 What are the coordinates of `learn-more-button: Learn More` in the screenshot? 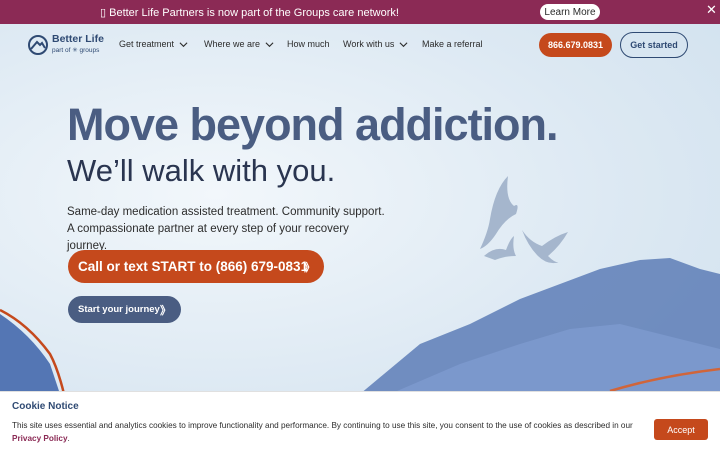 It's located at (570, 12).